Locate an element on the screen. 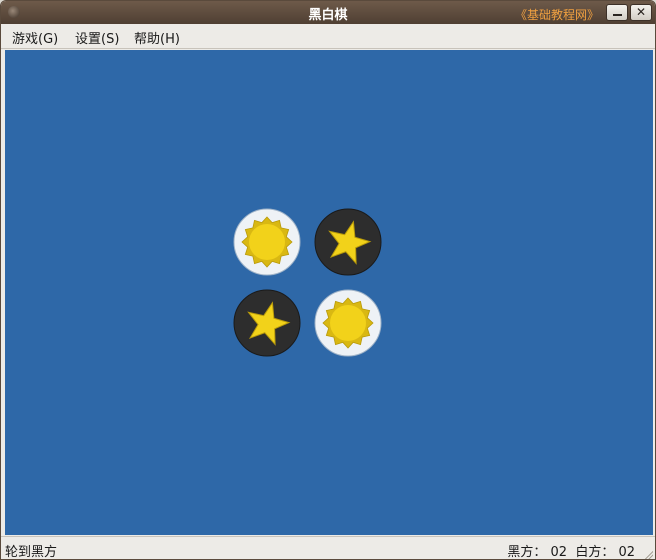 The image size is (656, 560). title-bar: 黑白棋 《基础教程网》 ✕ is located at coordinates (328, 12).